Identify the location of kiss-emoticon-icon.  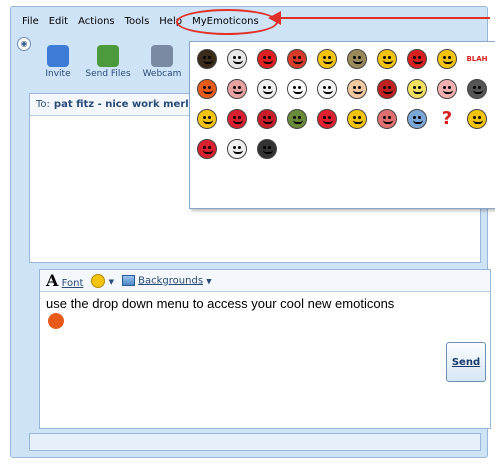
(207, 119).